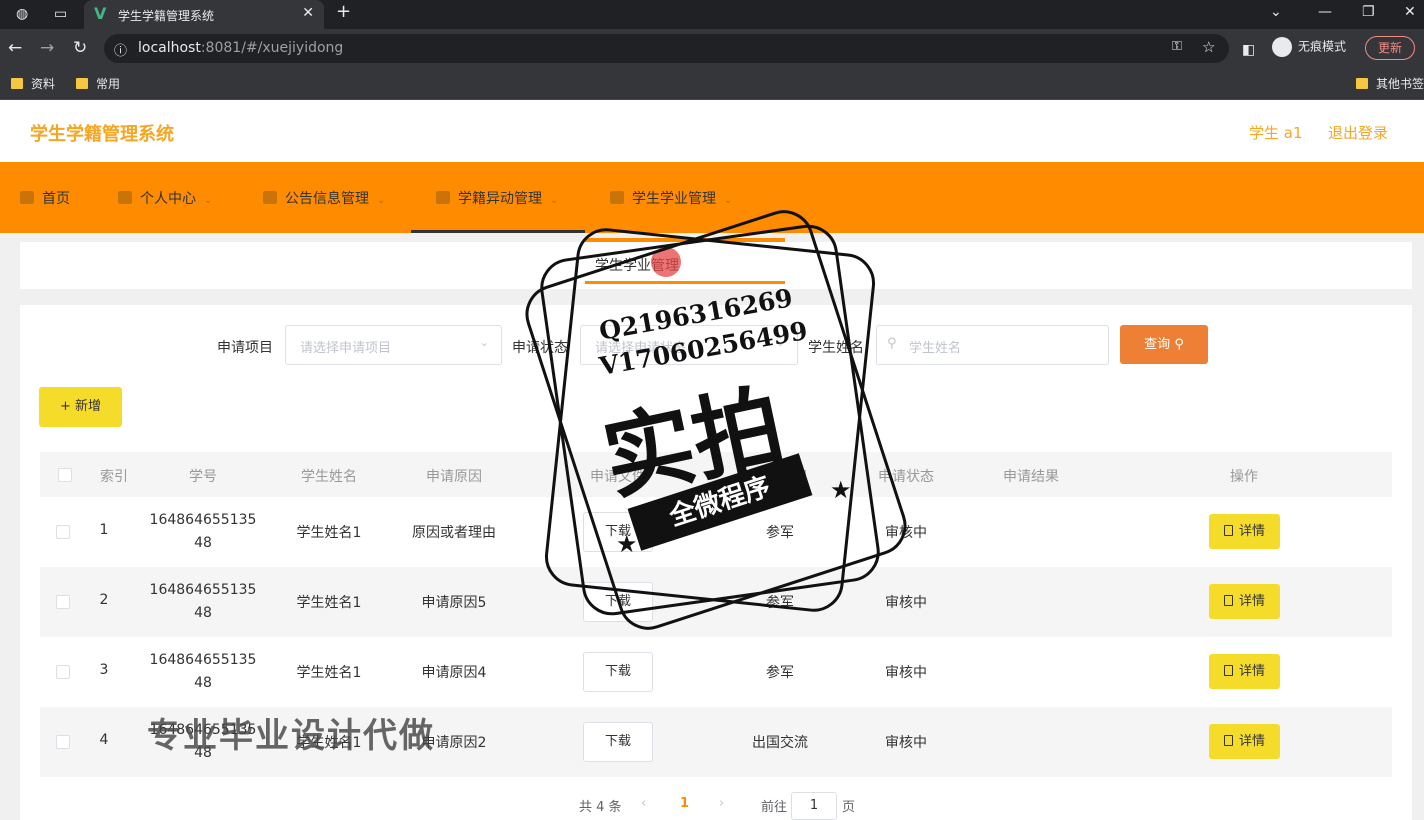 The height and width of the screenshot is (820, 1424). What do you see at coordinates (666, 262) in the screenshot?
I see `mouse-cursor-indicator` at bounding box center [666, 262].